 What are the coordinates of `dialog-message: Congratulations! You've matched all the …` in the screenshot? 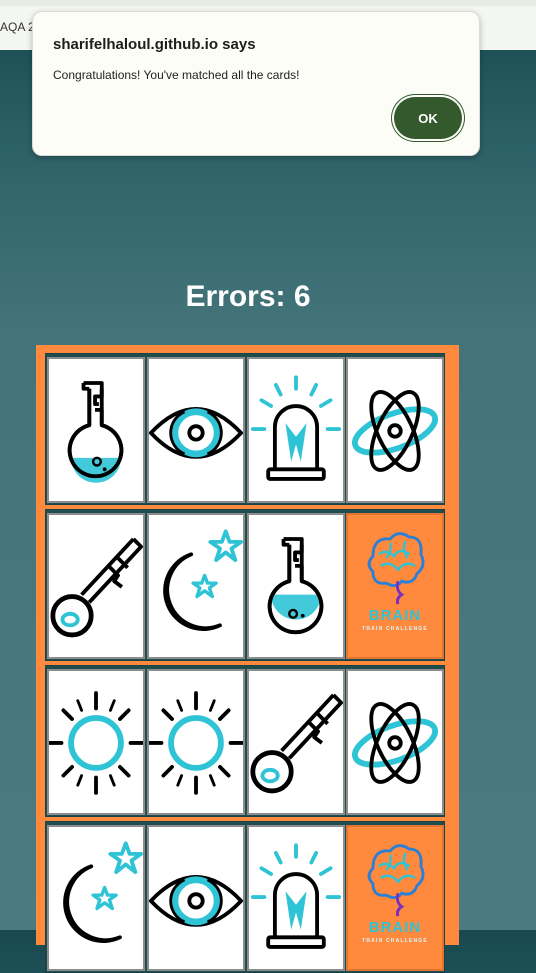 It's located at (176, 75).